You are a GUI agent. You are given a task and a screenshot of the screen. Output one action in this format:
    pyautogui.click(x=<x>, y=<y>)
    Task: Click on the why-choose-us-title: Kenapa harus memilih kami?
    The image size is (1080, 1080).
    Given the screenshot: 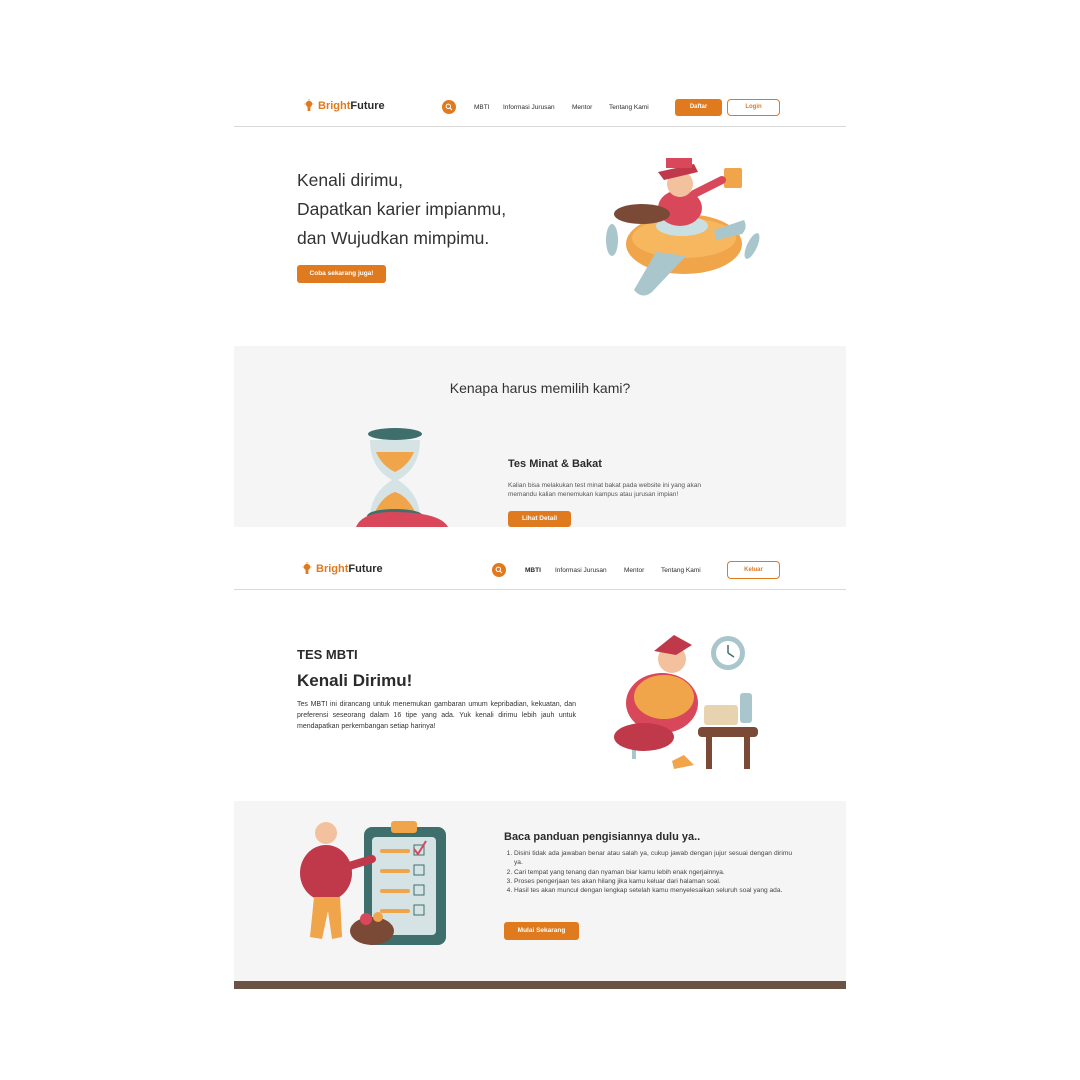 What is the action you would take?
    pyautogui.click(x=540, y=388)
    